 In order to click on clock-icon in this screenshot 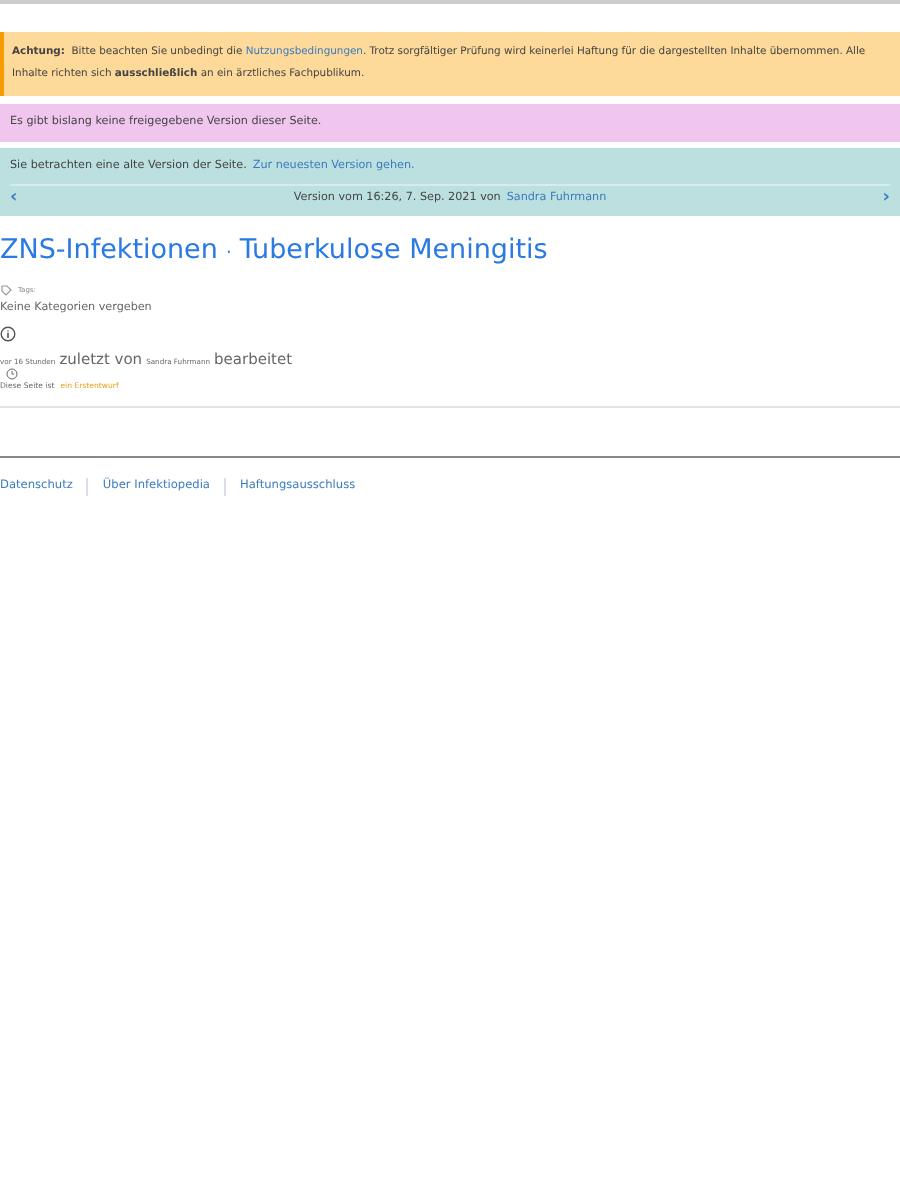, I will do `click(12, 374)`.